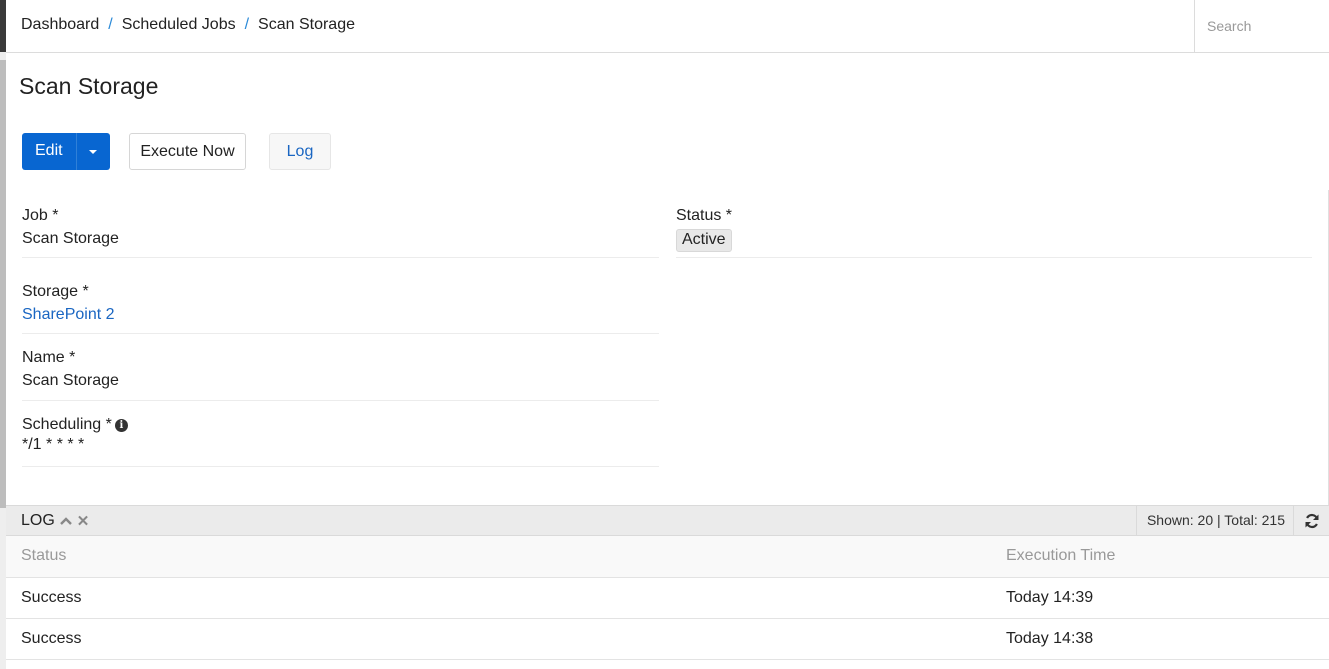 This screenshot has height=669, width=1329. What do you see at coordinates (53, 444) in the screenshot?
I see `field-value: */1 * * * *` at bounding box center [53, 444].